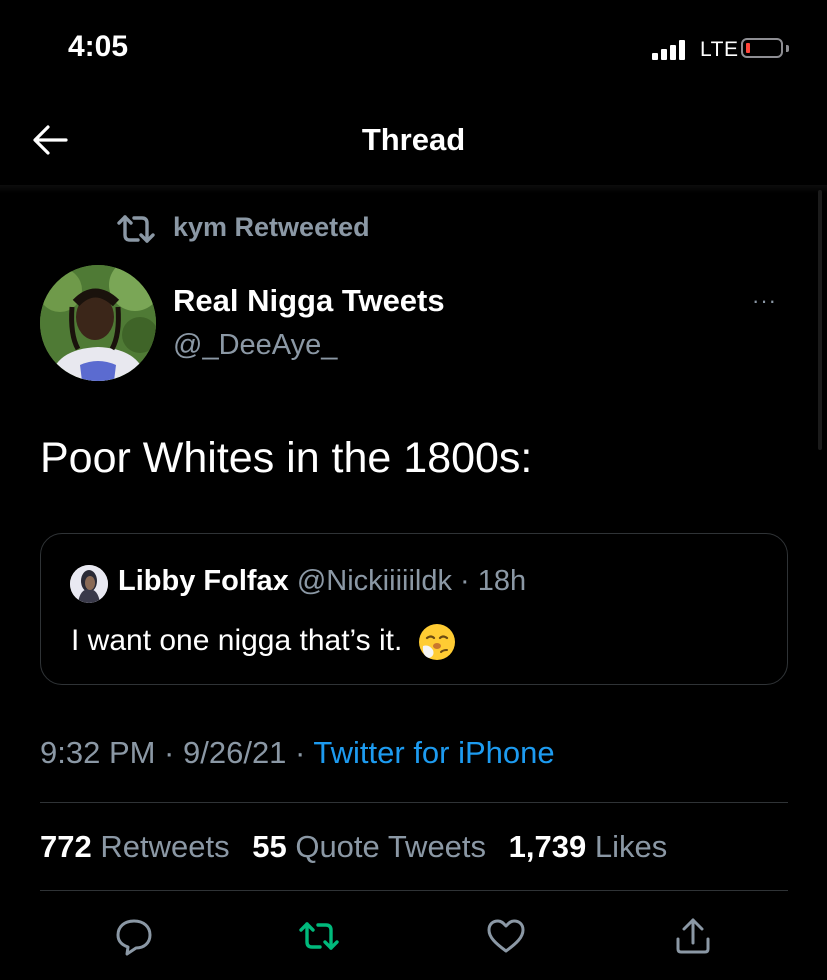 The height and width of the screenshot is (980, 827). Describe the element at coordinates (370, 581) in the screenshot. I see `quoted-handle: @Nickiiiiildk` at that location.